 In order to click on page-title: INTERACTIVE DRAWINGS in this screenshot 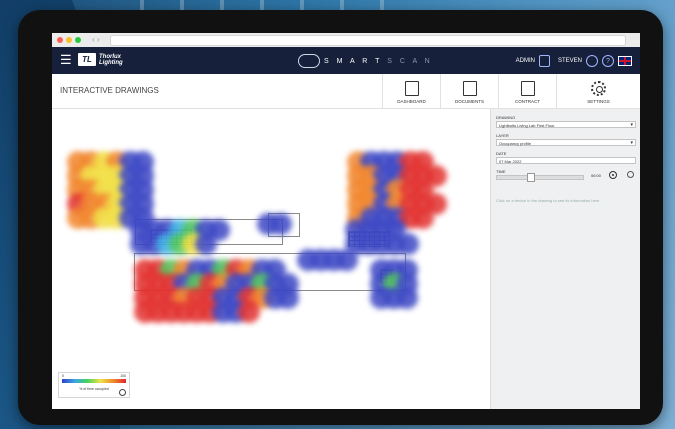, I will do `click(109, 90)`.